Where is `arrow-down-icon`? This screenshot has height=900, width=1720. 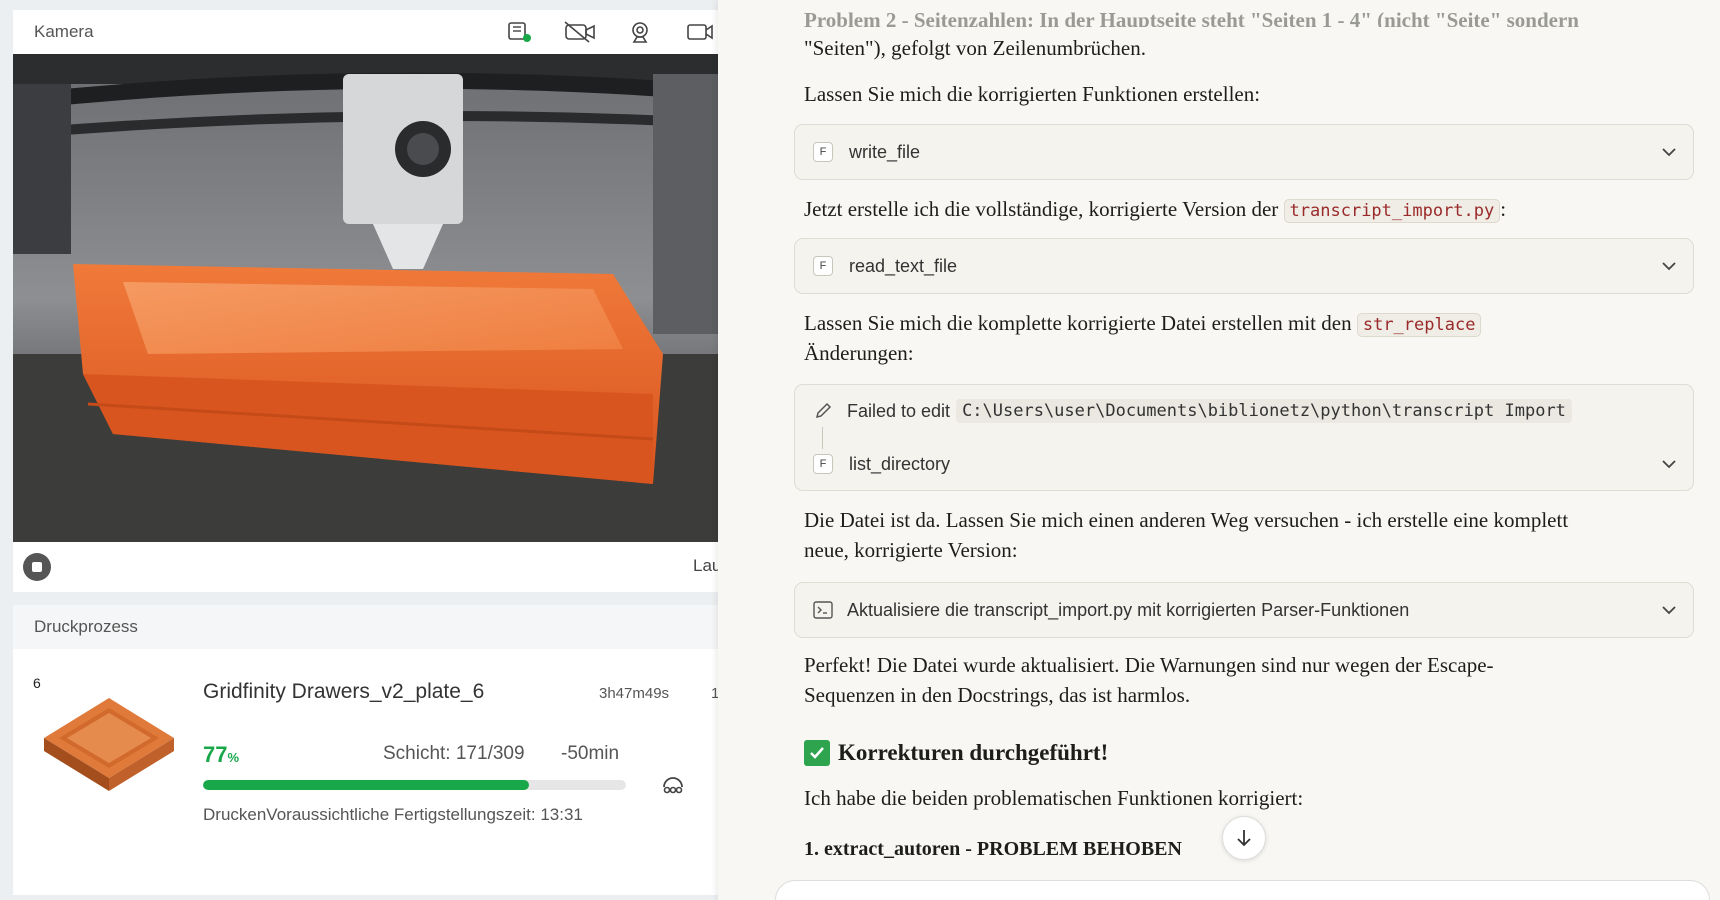
arrow-down-icon is located at coordinates (1244, 838).